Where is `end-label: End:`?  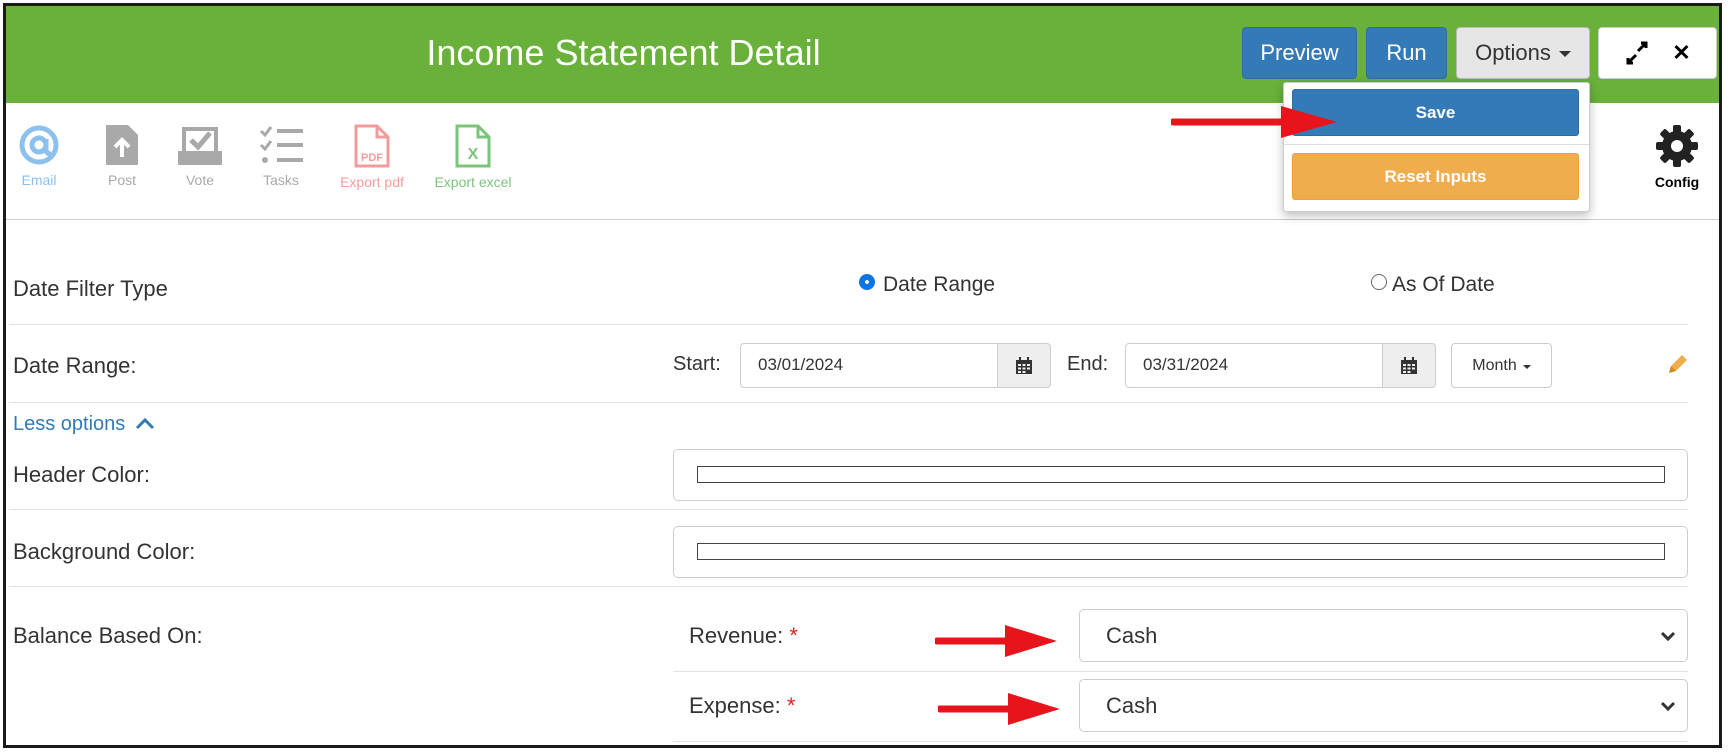 end-label: End: is located at coordinates (1088, 364).